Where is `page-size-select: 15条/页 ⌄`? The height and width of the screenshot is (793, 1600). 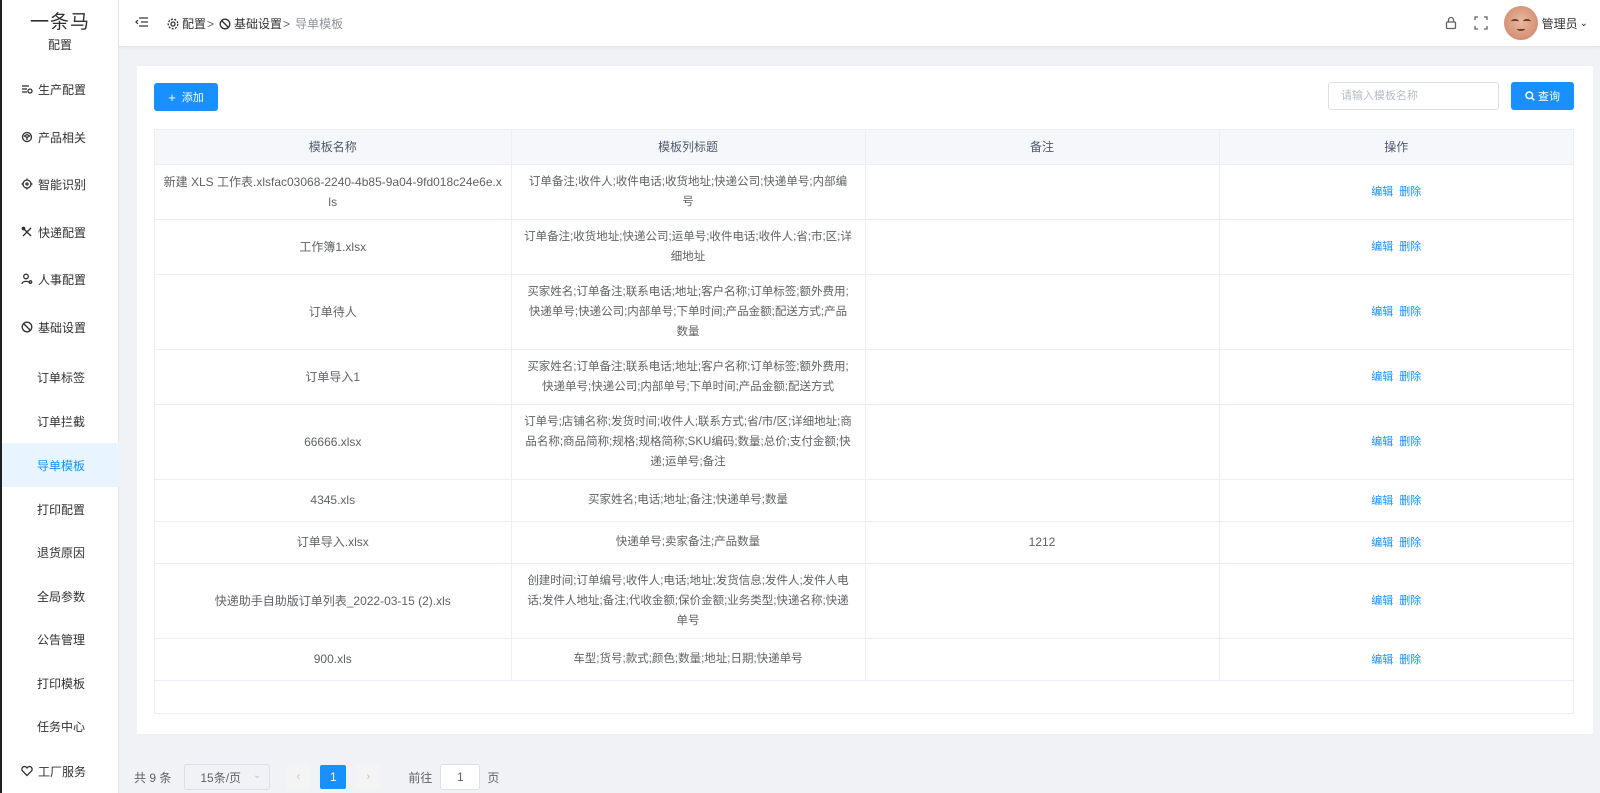
page-size-select: 15条/页 ⌄ is located at coordinates (227, 777).